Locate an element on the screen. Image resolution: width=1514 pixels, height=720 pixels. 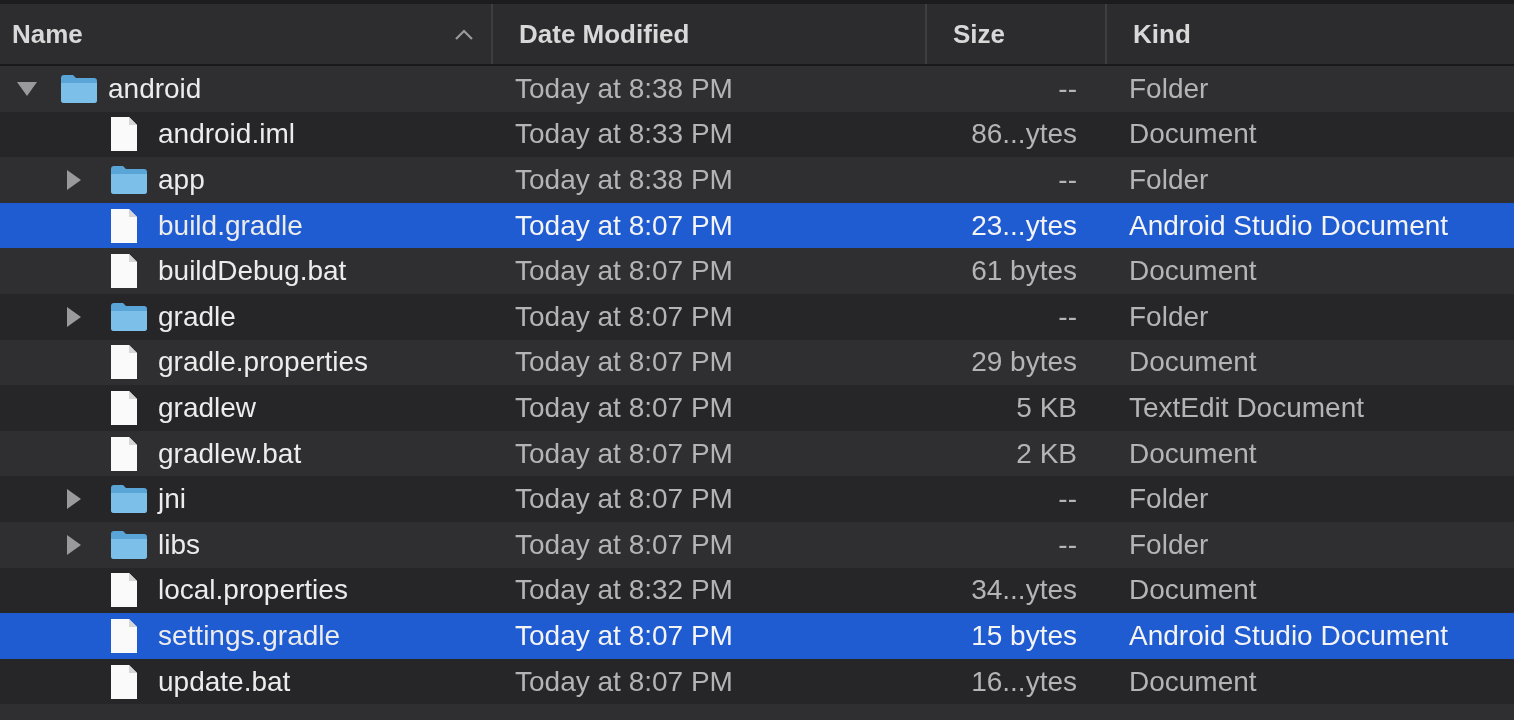
file-name: gradle.properties is located at coordinates (263, 362).